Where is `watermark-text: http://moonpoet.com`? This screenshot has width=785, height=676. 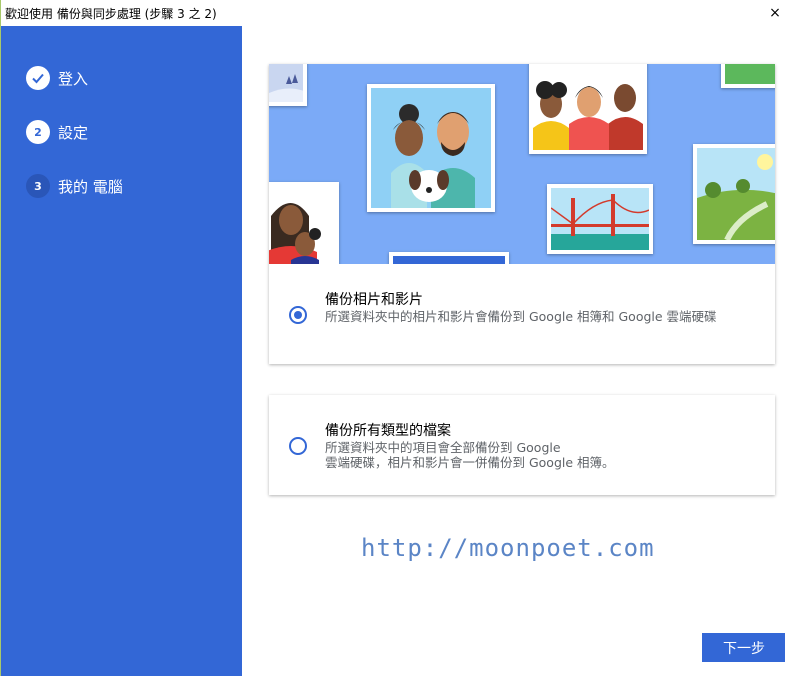
watermark-text: http://moonpoet.com is located at coordinates (508, 548).